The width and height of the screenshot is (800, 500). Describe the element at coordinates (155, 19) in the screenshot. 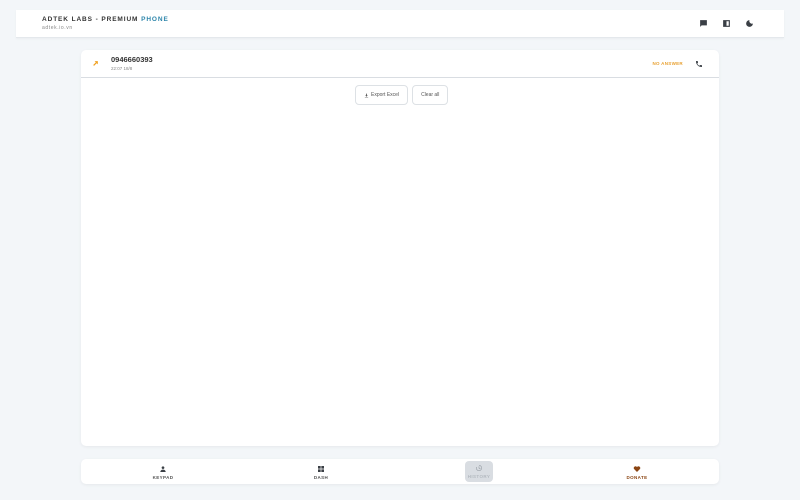

I see `brand-title-accent: PHONE` at that location.